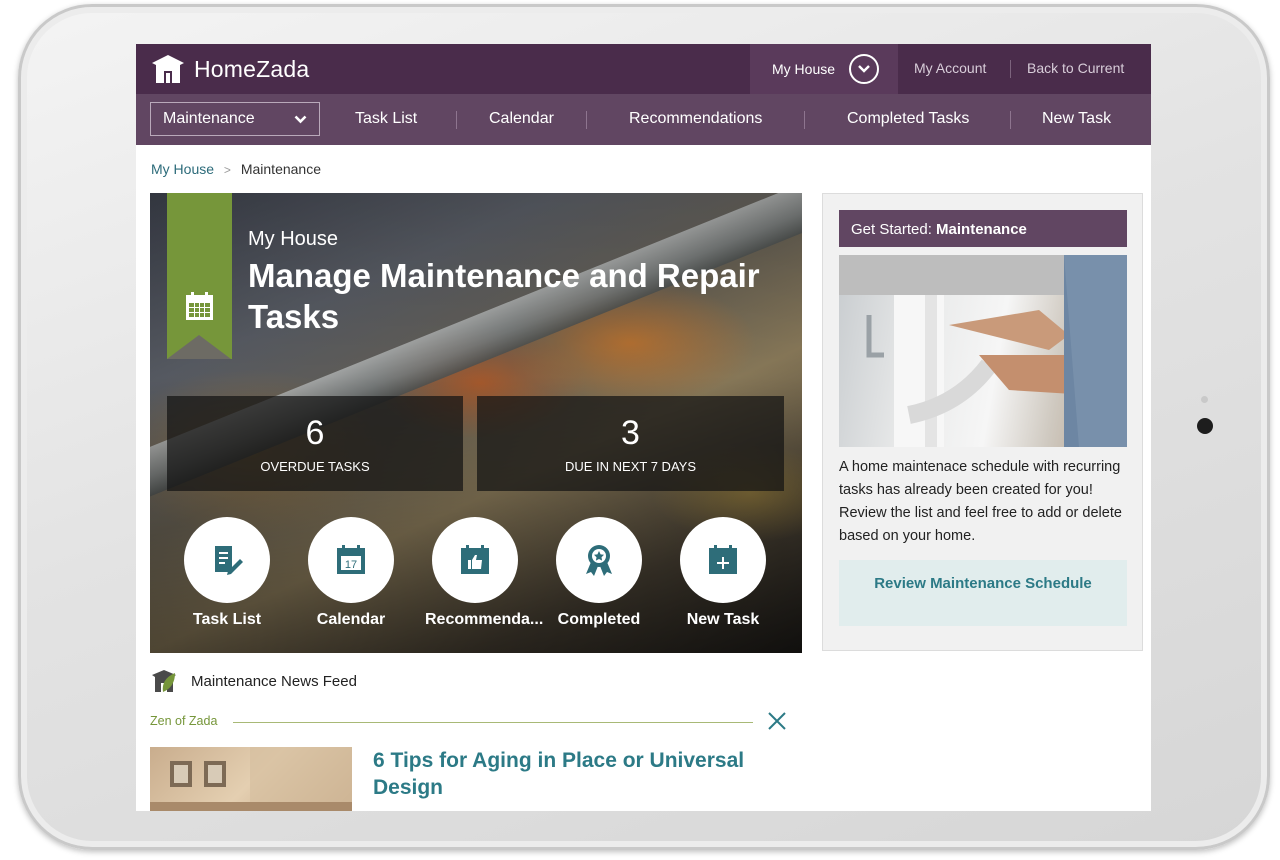 The height and width of the screenshot is (860, 1280). I want to click on brand-name: HomeZada, so click(252, 68).